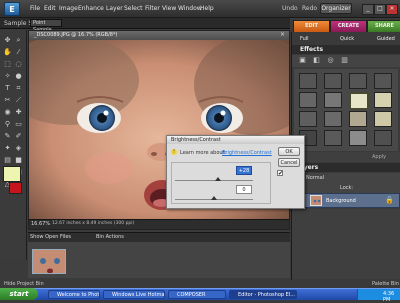  What do you see at coordinates (12, 9) in the screenshot?
I see `photoshop-elements-logo-icon: E` at bounding box center [12, 9].